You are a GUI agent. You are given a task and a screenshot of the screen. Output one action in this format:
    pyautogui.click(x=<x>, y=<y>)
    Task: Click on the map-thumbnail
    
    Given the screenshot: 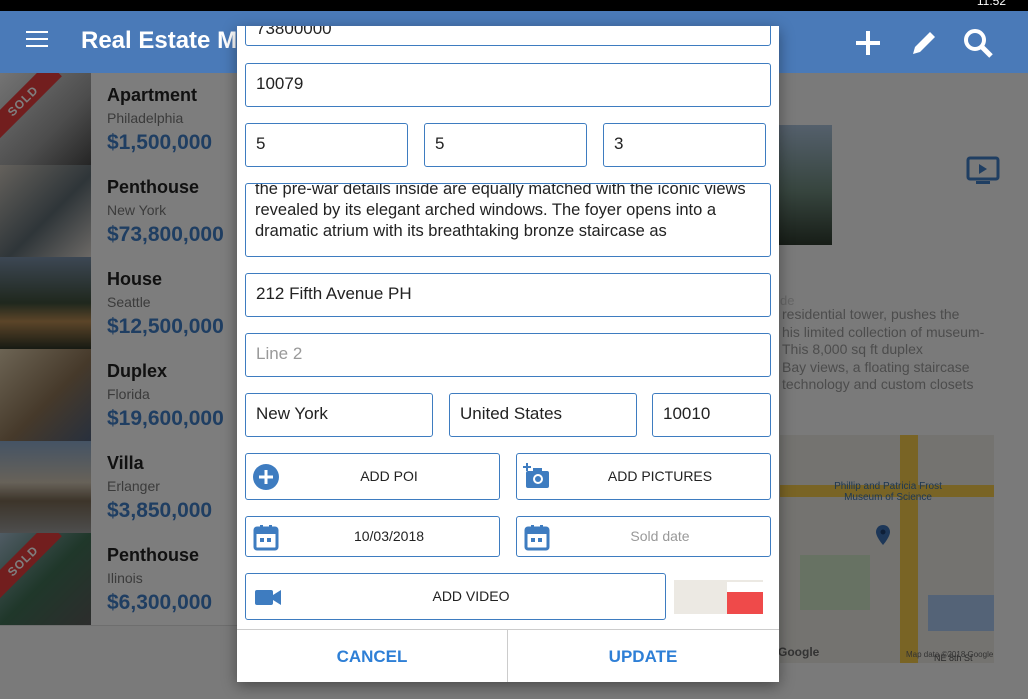 What is the action you would take?
    pyautogui.click(x=718, y=597)
    